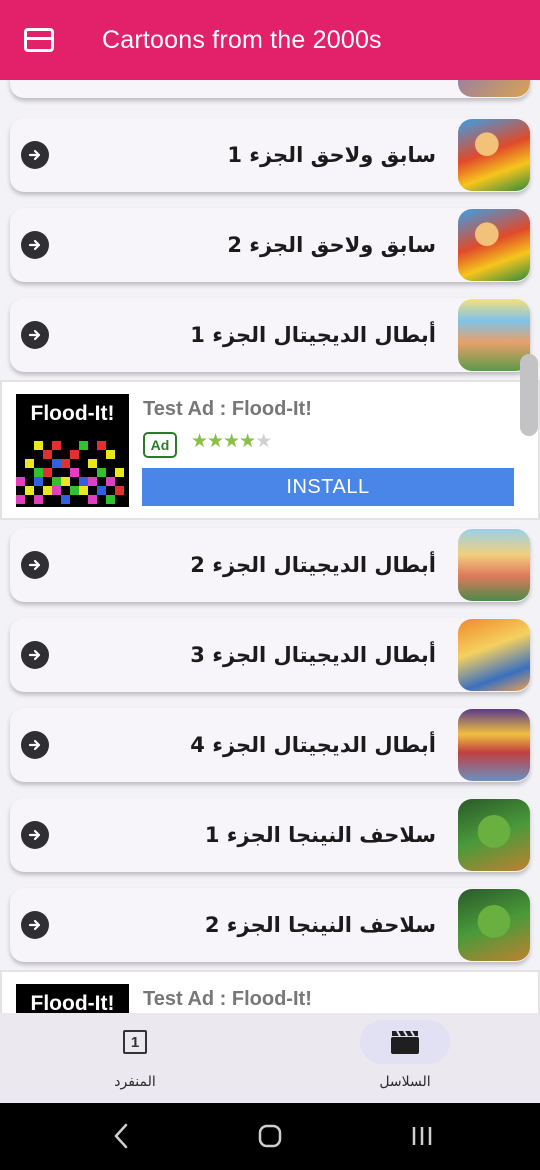  Describe the element at coordinates (320, 835) in the screenshot. I see `list-item-label: سلاحف النينجا الجزء 1` at that location.